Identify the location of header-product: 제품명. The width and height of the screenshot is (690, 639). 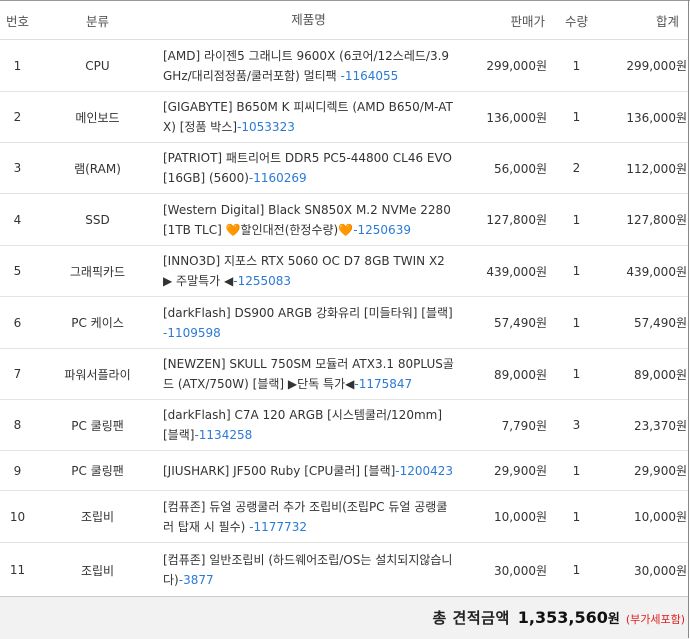
(310, 20).